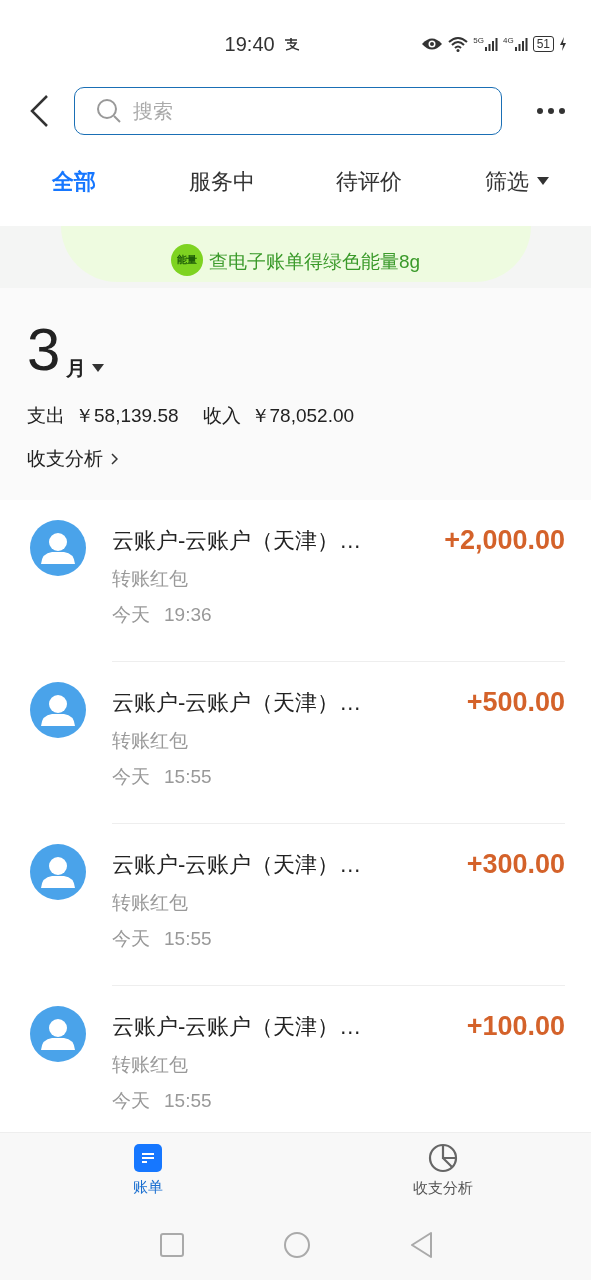  What do you see at coordinates (127, 416) in the screenshot?
I see `expense-amount: ￥58,139.58` at bounding box center [127, 416].